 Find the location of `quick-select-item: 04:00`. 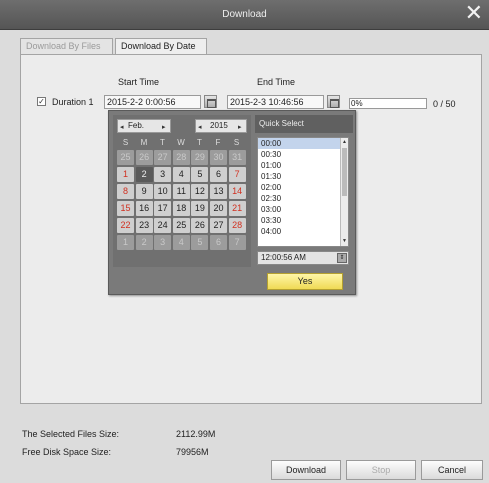

quick-select-item: 04:00 is located at coordinates (303, 231).